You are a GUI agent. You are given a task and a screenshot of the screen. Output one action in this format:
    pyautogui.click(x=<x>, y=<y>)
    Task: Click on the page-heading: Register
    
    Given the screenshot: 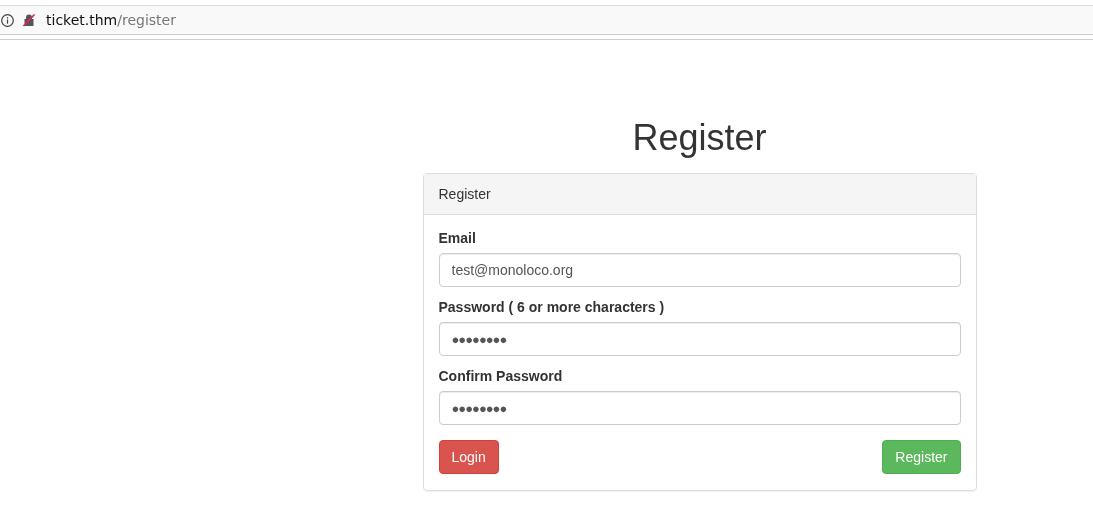 What is the action you would take?
    pyautogui.click(x=699, y=138)
    